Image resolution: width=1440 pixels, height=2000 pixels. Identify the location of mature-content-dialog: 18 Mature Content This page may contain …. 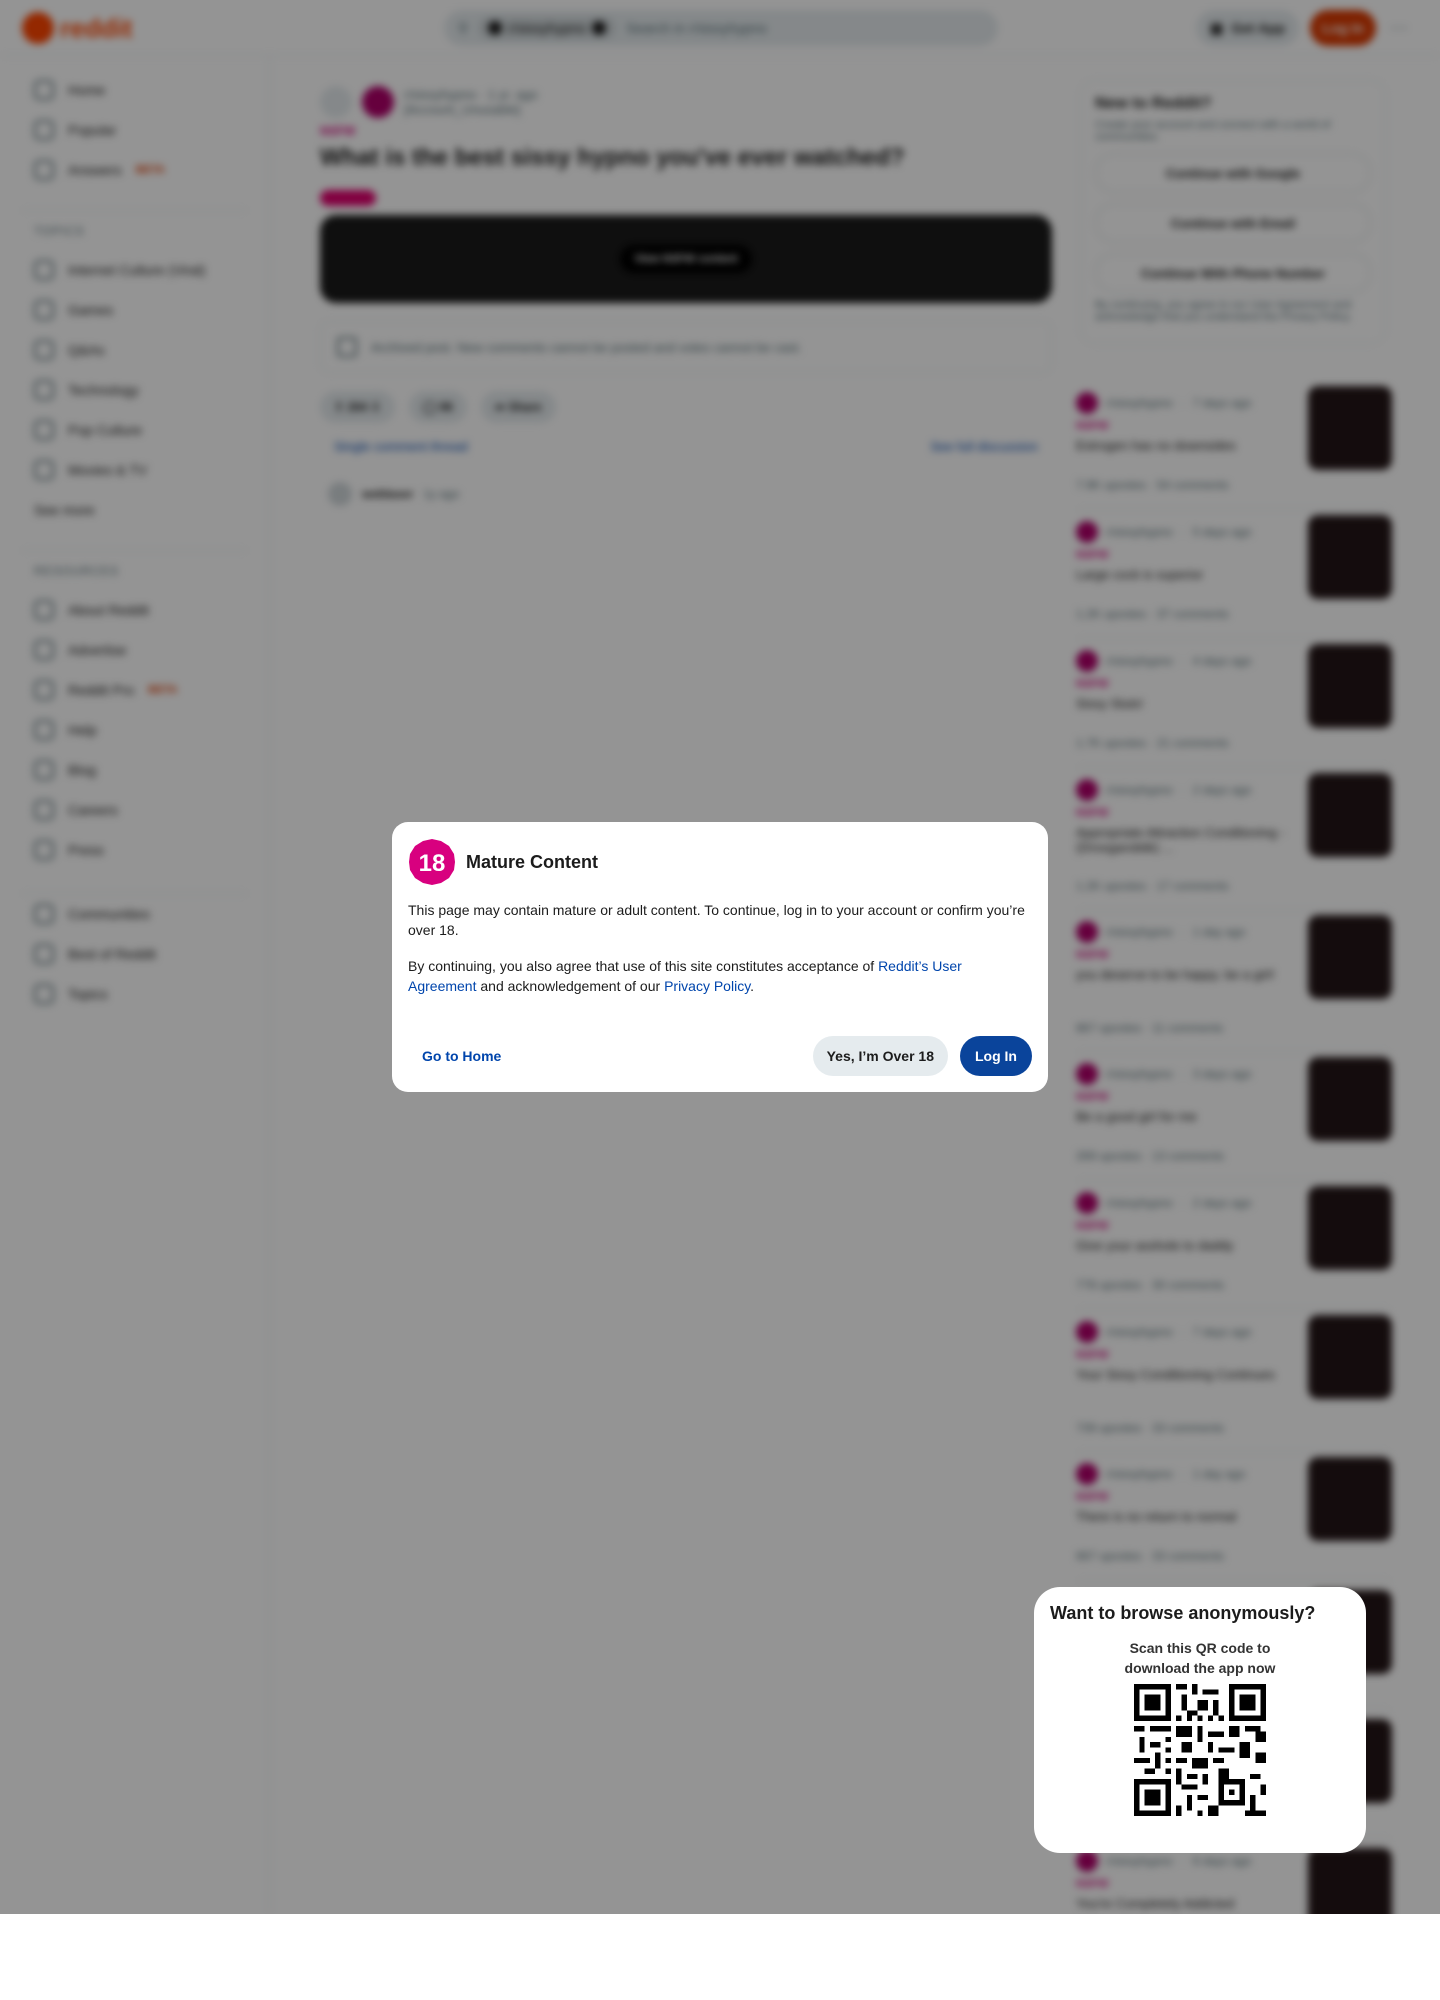
(720, 957).